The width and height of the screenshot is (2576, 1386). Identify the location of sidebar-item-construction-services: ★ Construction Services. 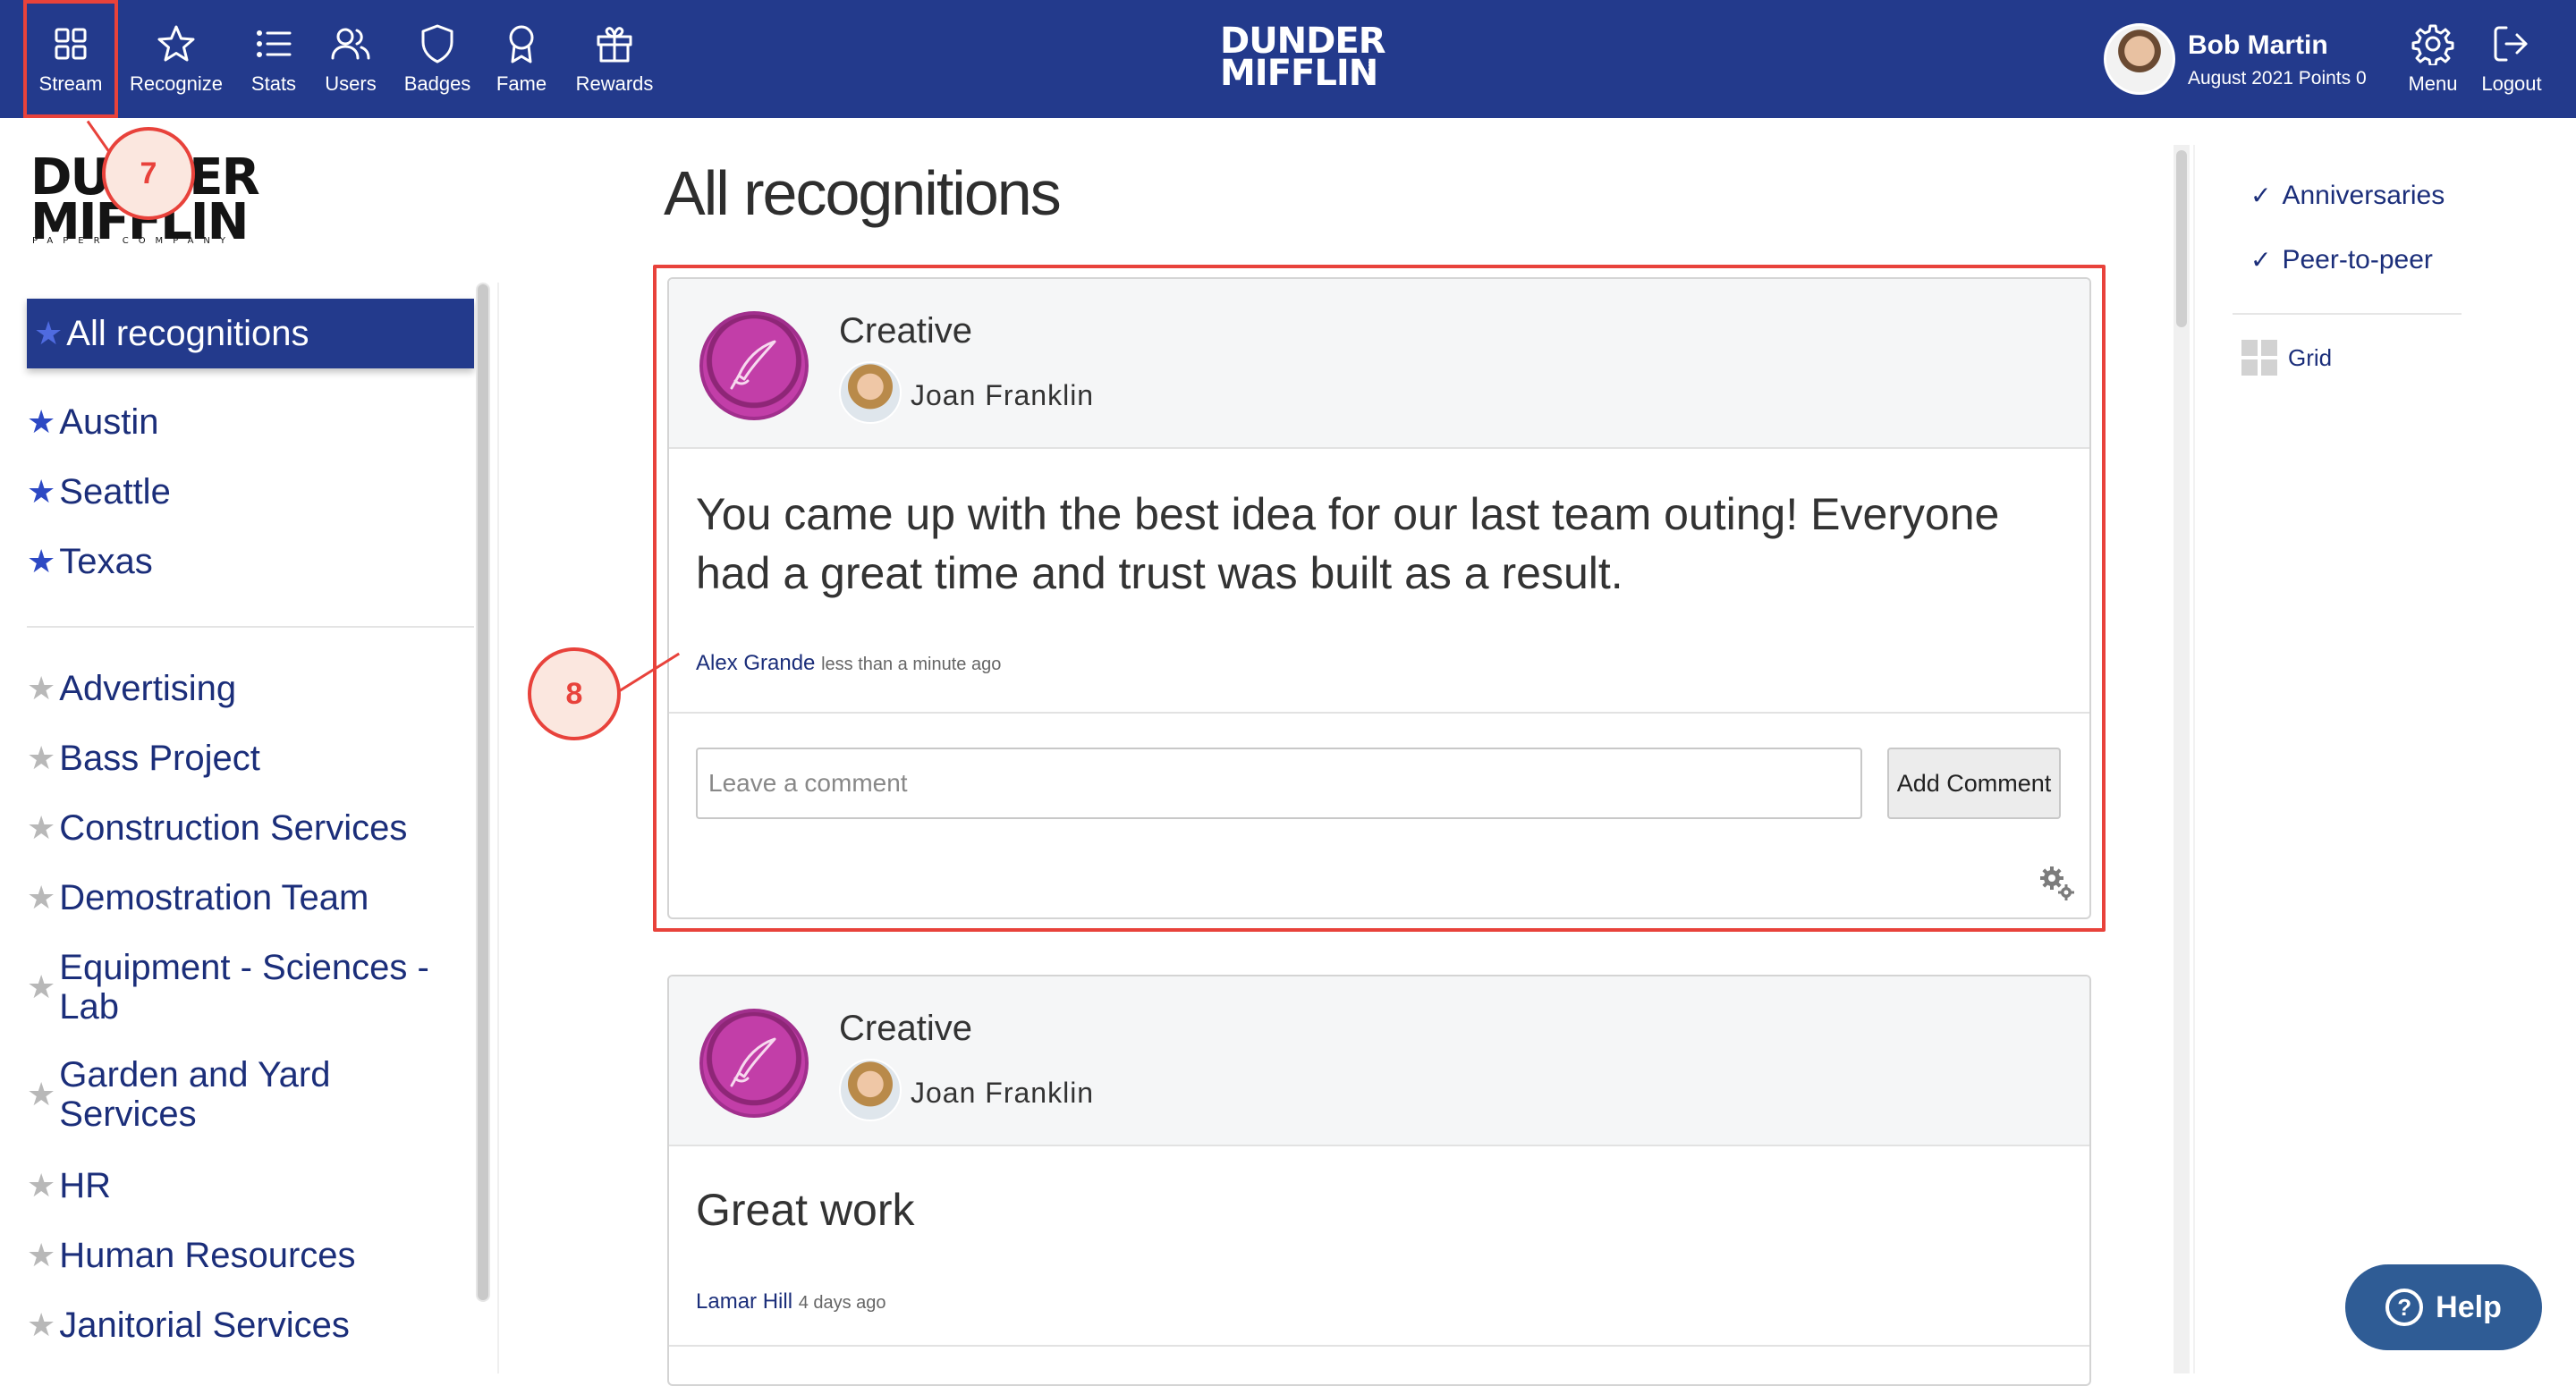
(250, 828).